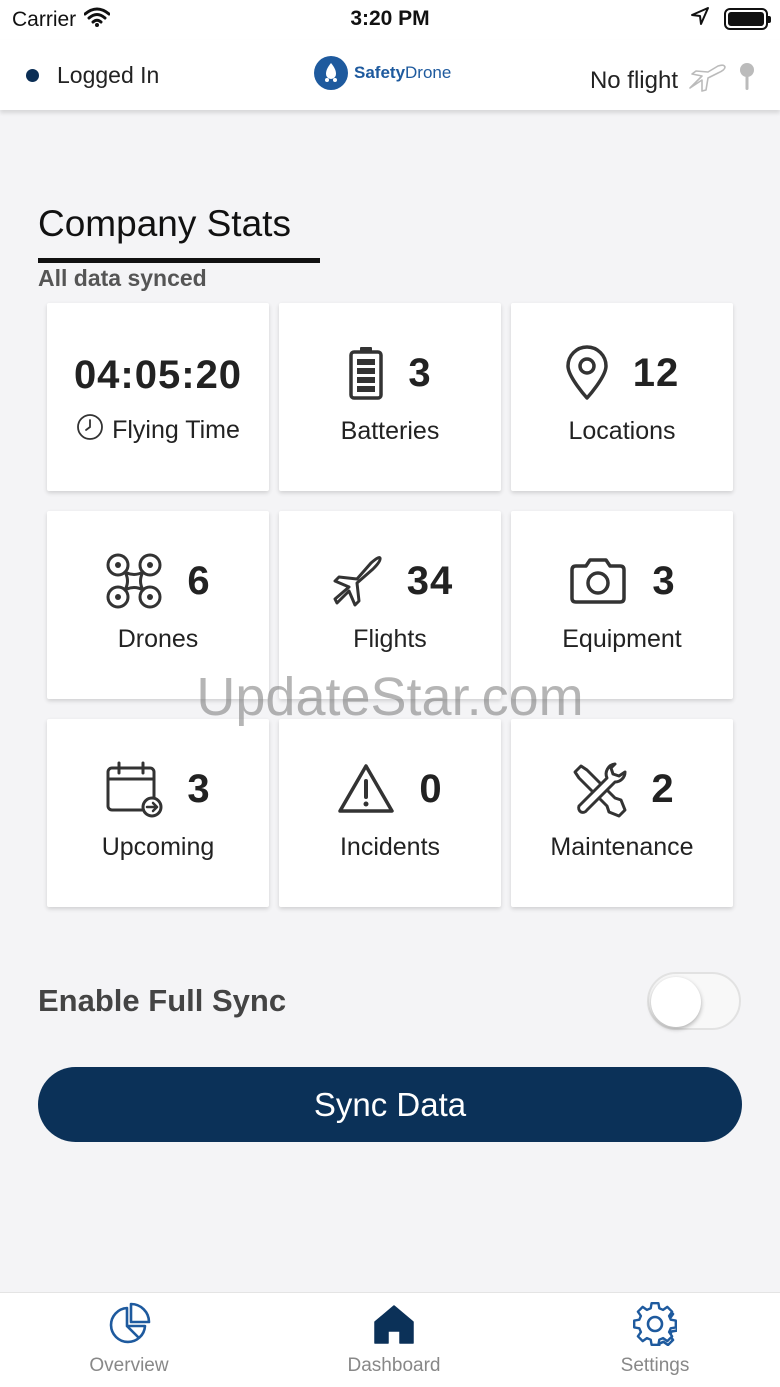 Image resolution: width=780 pixels, height=1387 pixels. I want to click on full-sync-toggle, so click(694, 1001).